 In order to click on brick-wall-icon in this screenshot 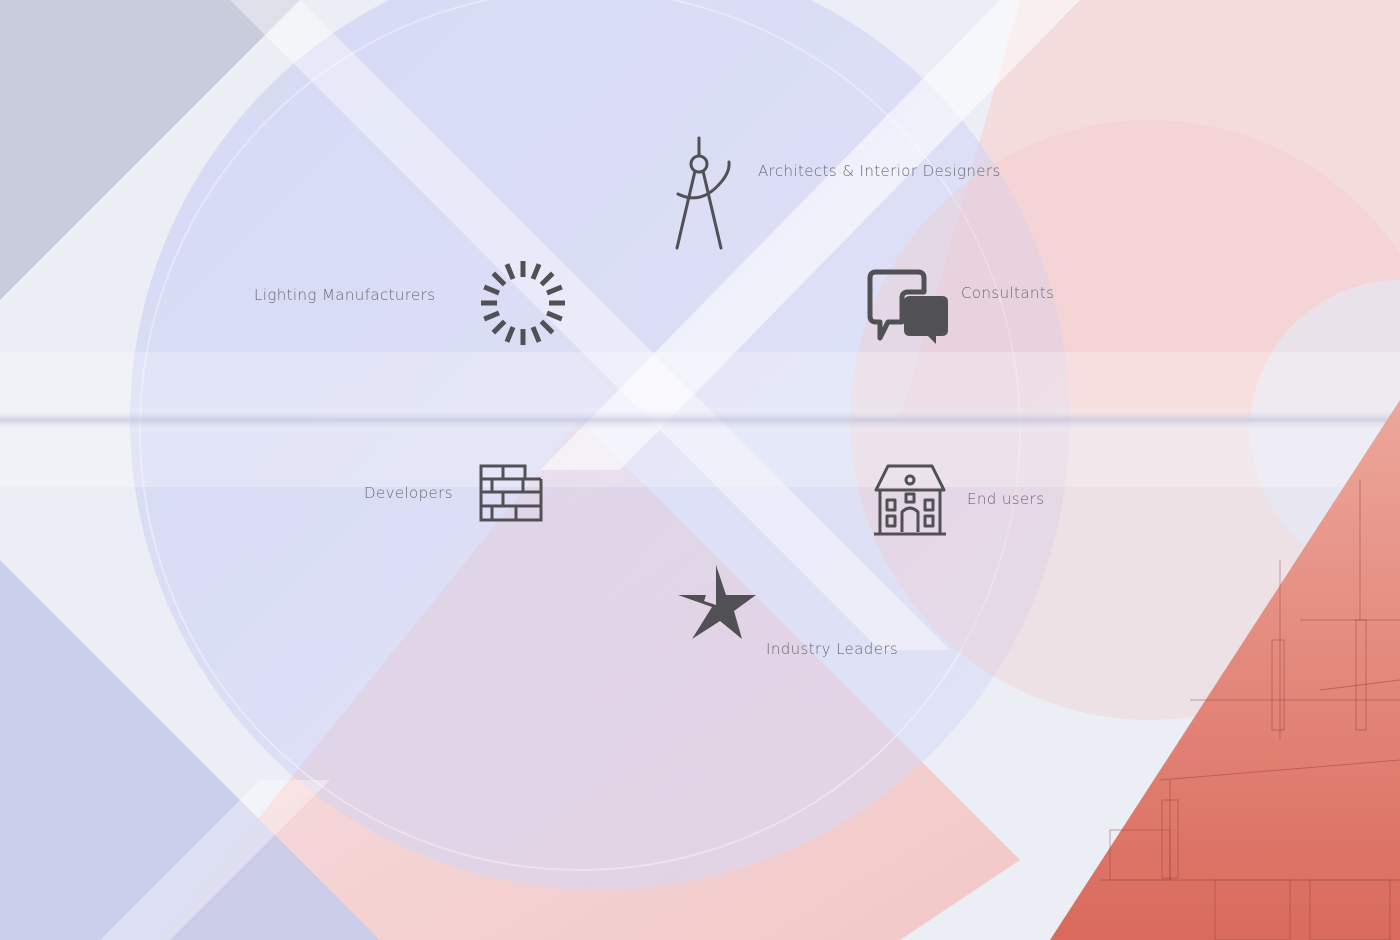, I will do `click(512, 494)`.